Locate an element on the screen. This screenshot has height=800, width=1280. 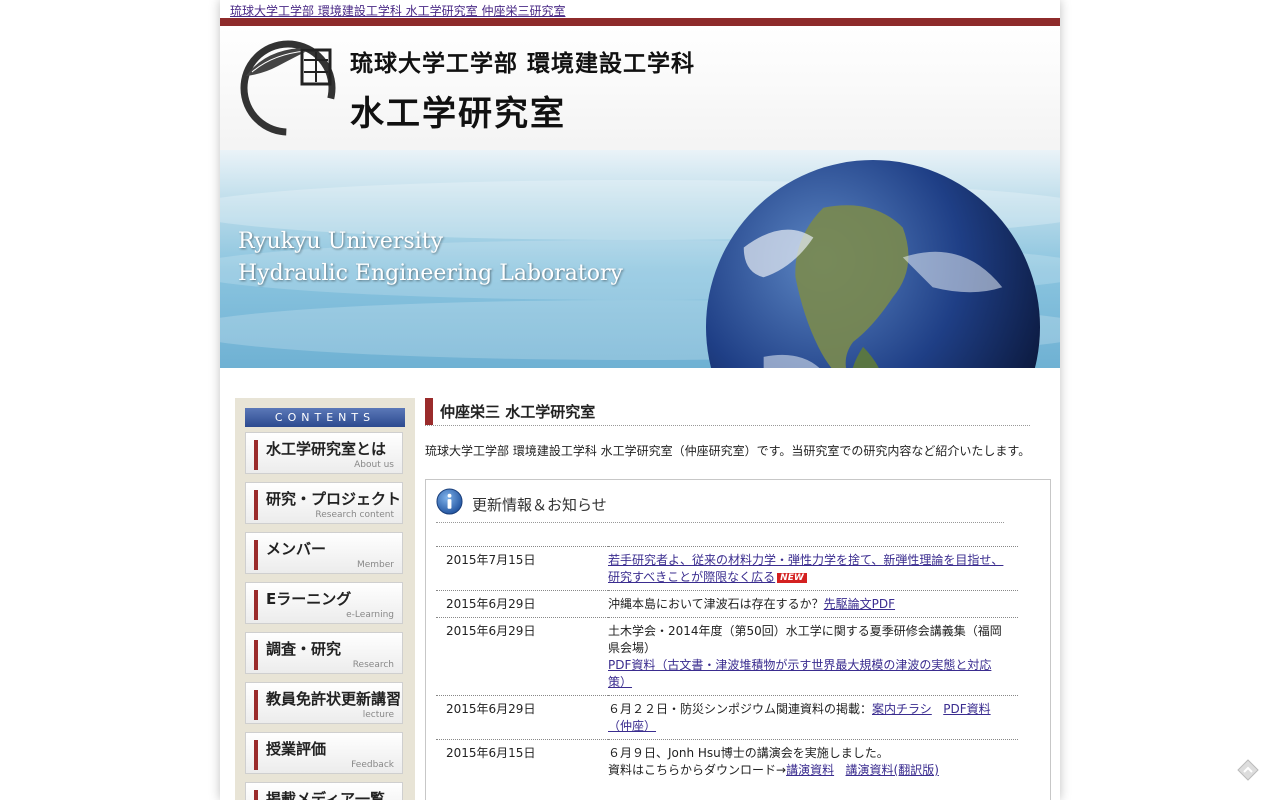
news-link-pdf: PDF資料（古文書・津波堆積物が示す世界最大規模の津波の実態と対応策） is located at coordinates (799, 673).